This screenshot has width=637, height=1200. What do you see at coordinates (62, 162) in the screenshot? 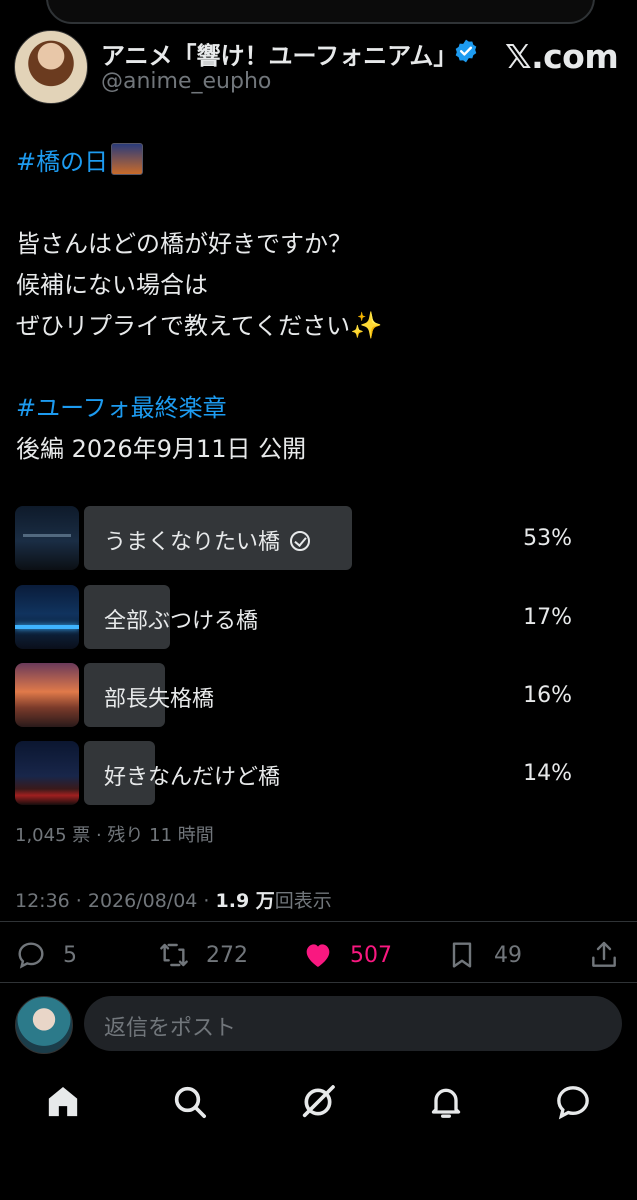
I see `hashtag-link: #橋の日` at bounding box center [62, 162].